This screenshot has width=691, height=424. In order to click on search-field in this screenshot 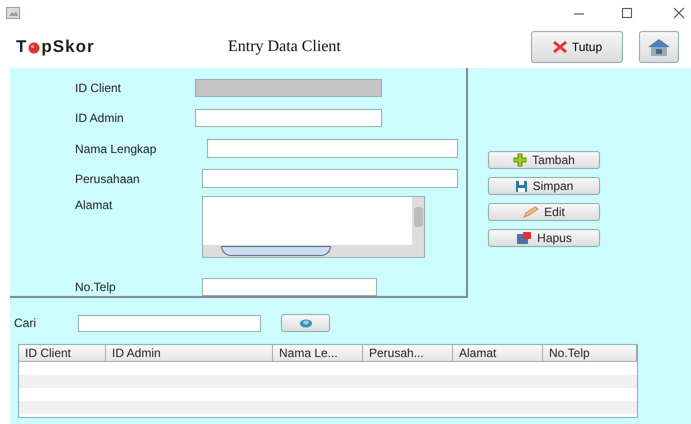, I will do `click(169, 323)`.